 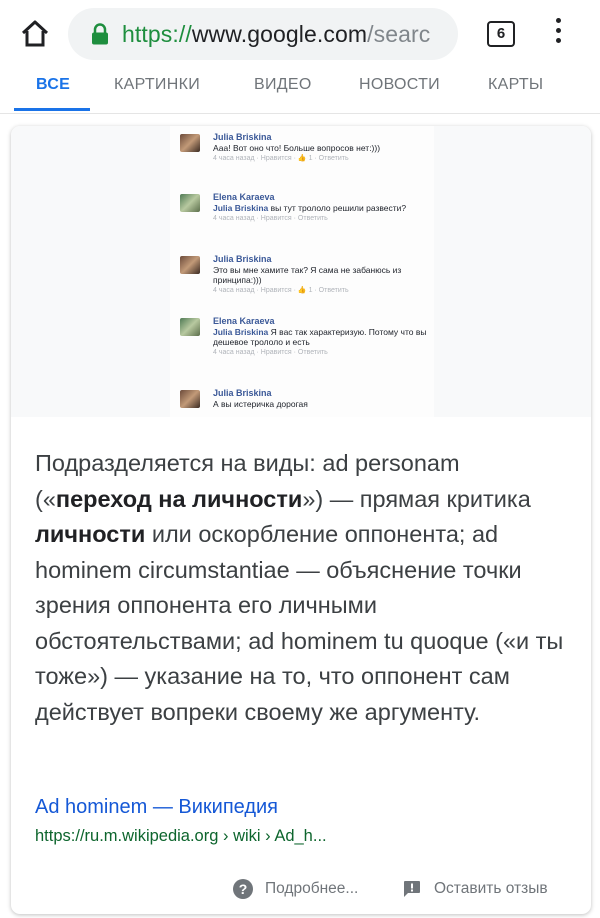 I want to click on tab-images: КАРТИНКИ, so click(x=157, y=85).